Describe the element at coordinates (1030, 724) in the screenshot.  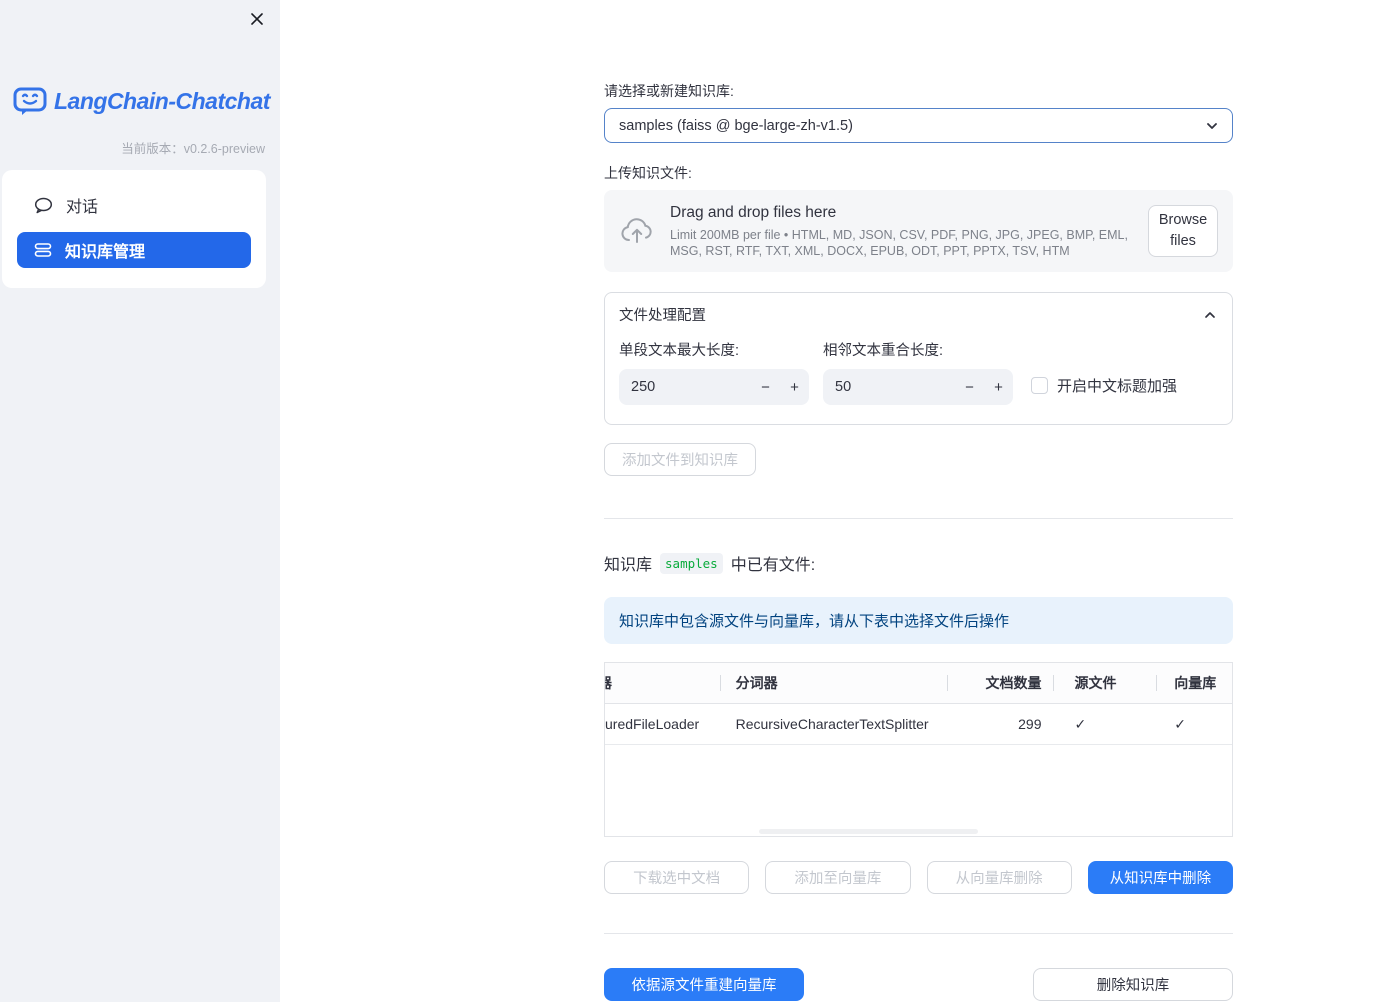
I see `cell-doc-count: 299` at that location.